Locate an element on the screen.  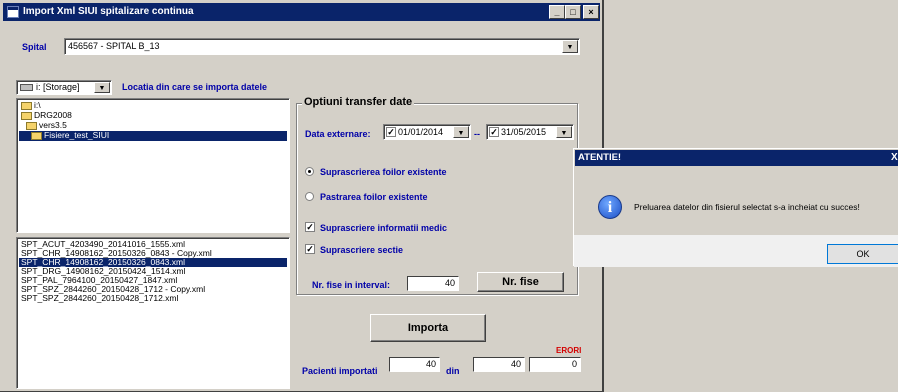
drive-select: i: [Storage] ▼ is located at coordinates (64, 87).